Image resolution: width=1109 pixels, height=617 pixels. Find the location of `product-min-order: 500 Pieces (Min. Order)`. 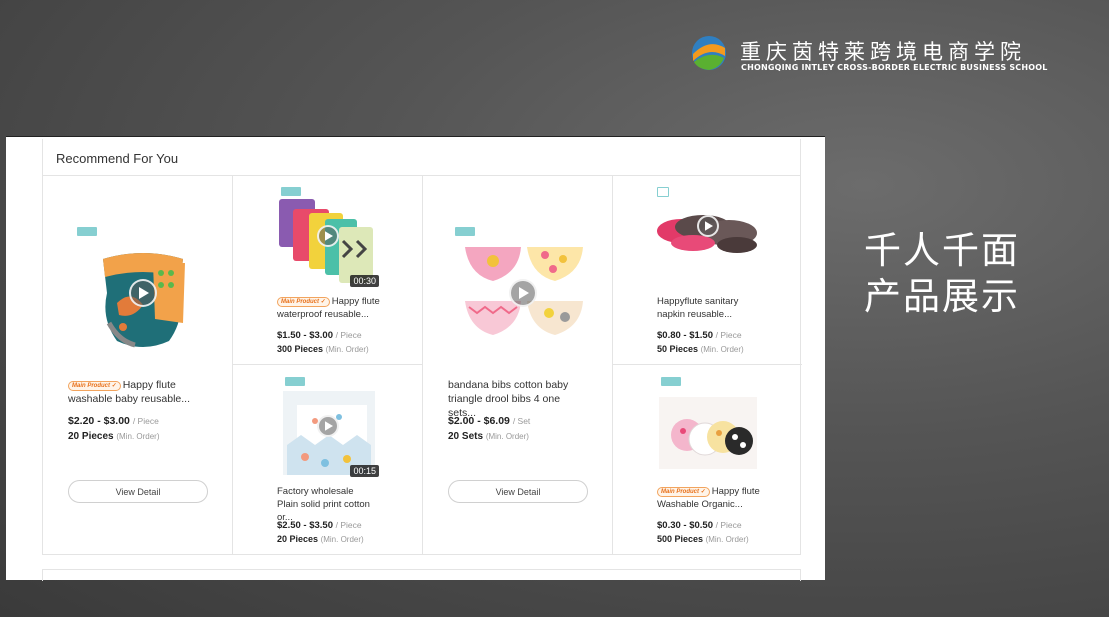

product-min-order: 500 Pieces (Min. Order) is located at coordinates (703, 539).